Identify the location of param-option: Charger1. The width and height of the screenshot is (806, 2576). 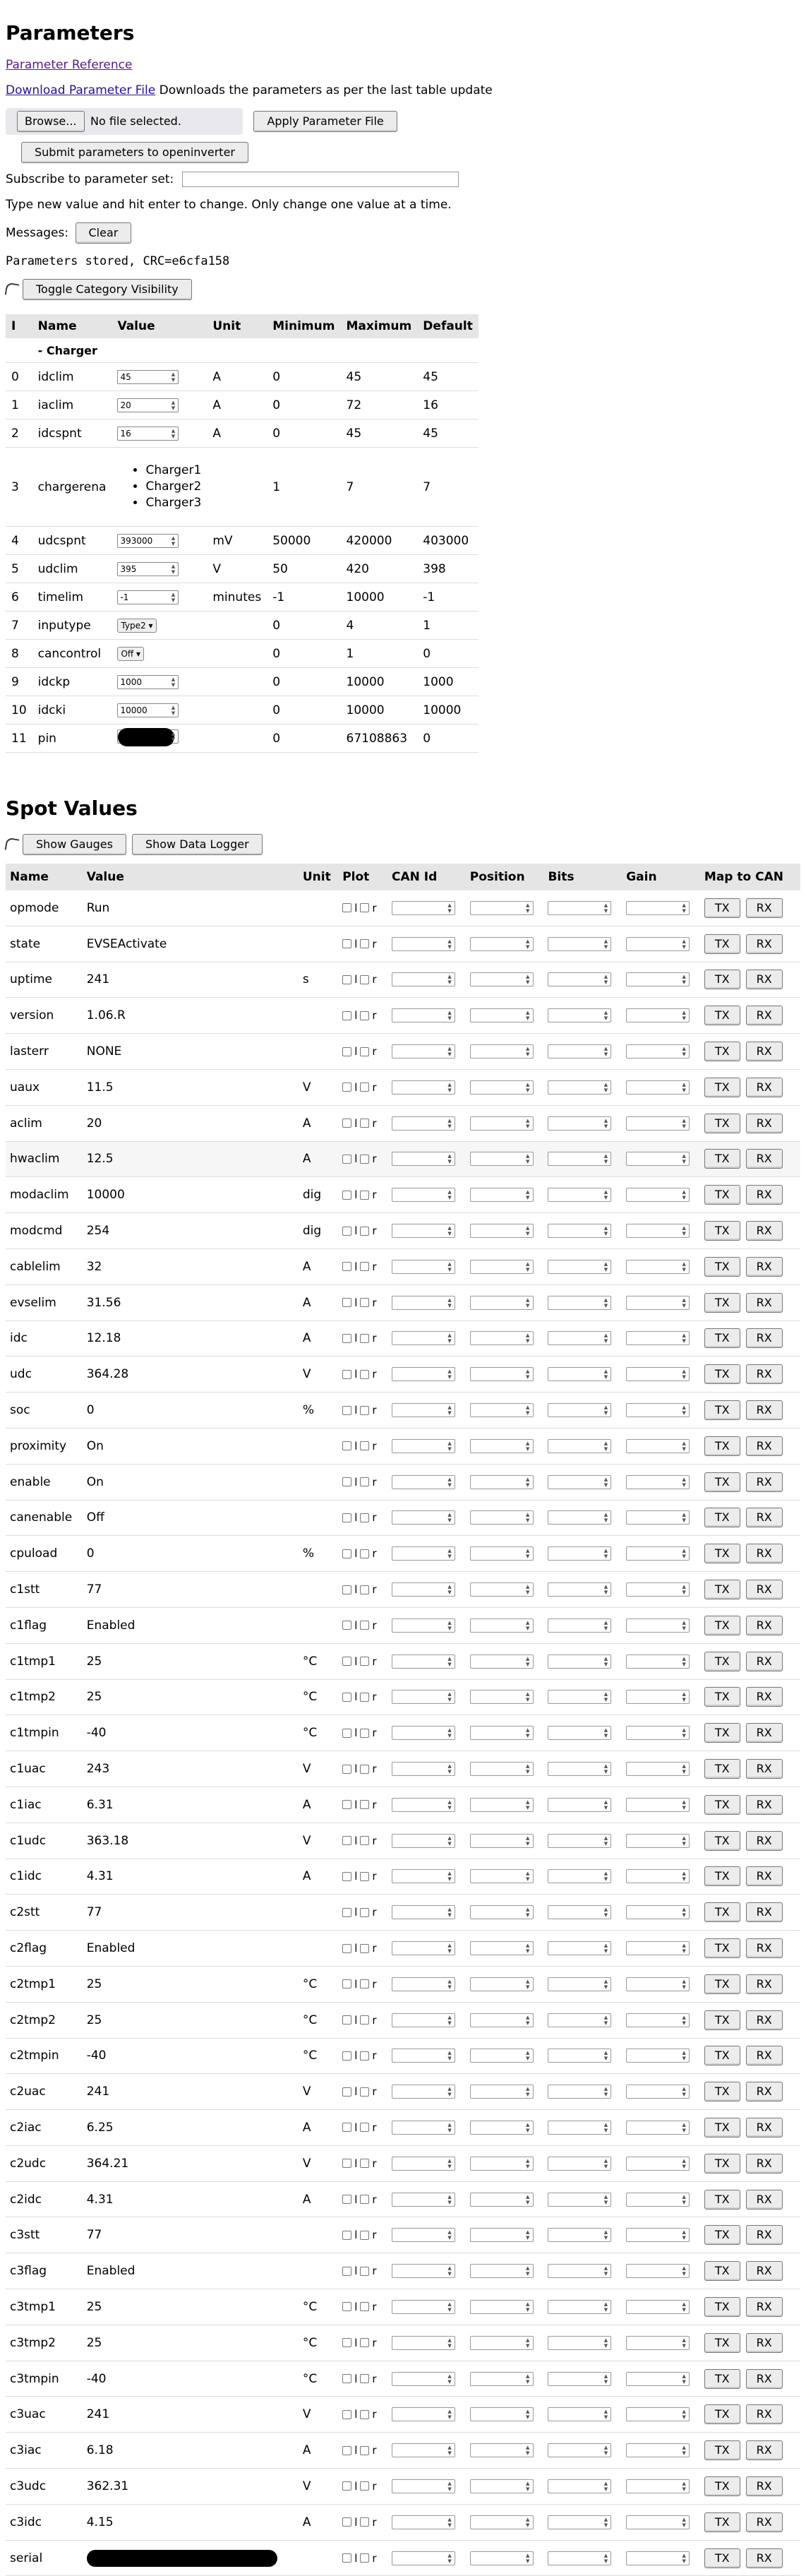
(173, 471).